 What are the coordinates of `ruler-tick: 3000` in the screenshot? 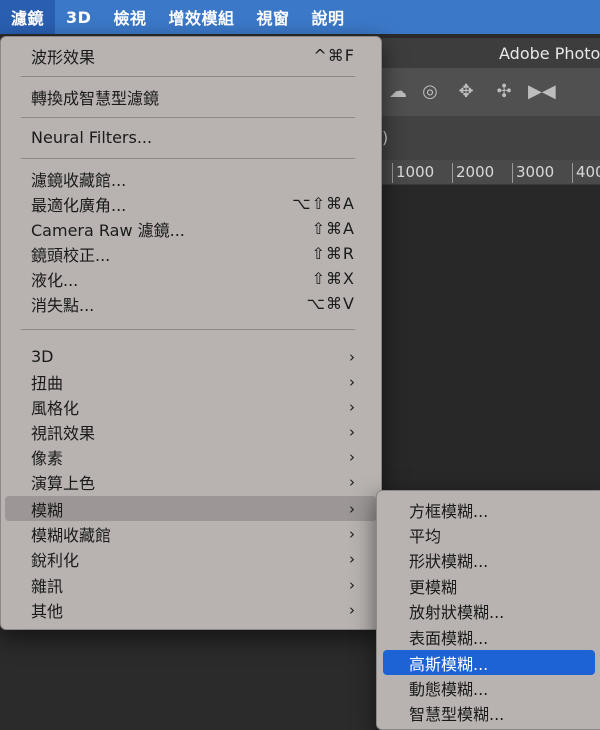 It's located at (533, 173).